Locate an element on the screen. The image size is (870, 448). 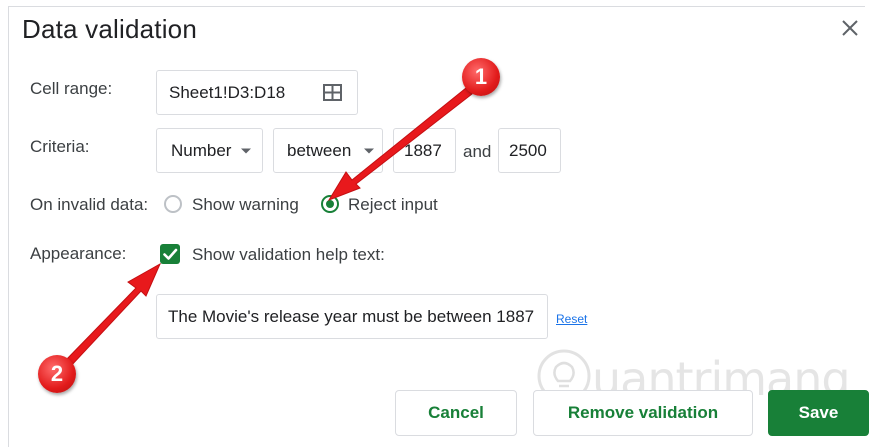
dialog-title: Data validation is located at coordinates (109, 29).